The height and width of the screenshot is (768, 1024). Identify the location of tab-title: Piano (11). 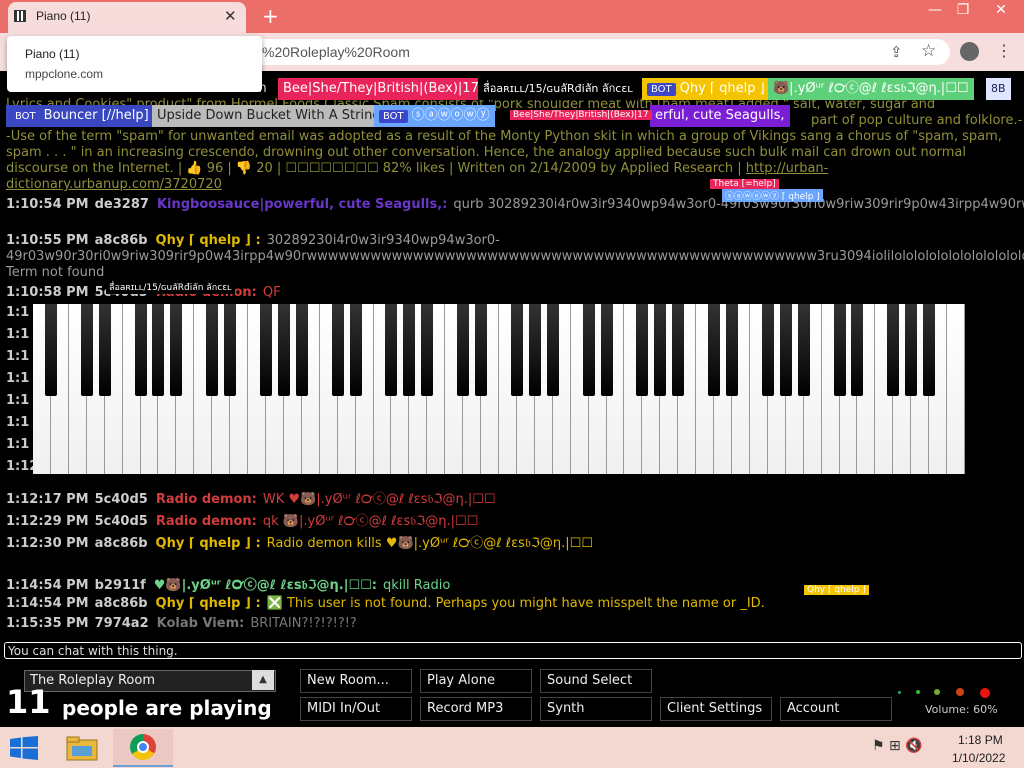
(63, 16).